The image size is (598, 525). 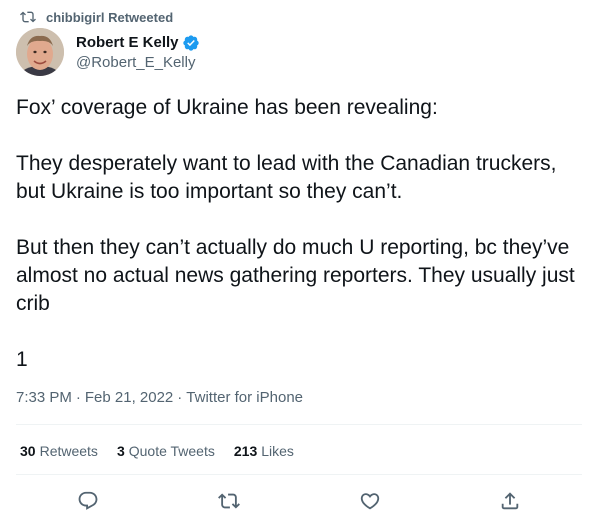 I want to click on author-block: Robert E Kelly @Robert_E_Kelly, so click(x=138, y=52).